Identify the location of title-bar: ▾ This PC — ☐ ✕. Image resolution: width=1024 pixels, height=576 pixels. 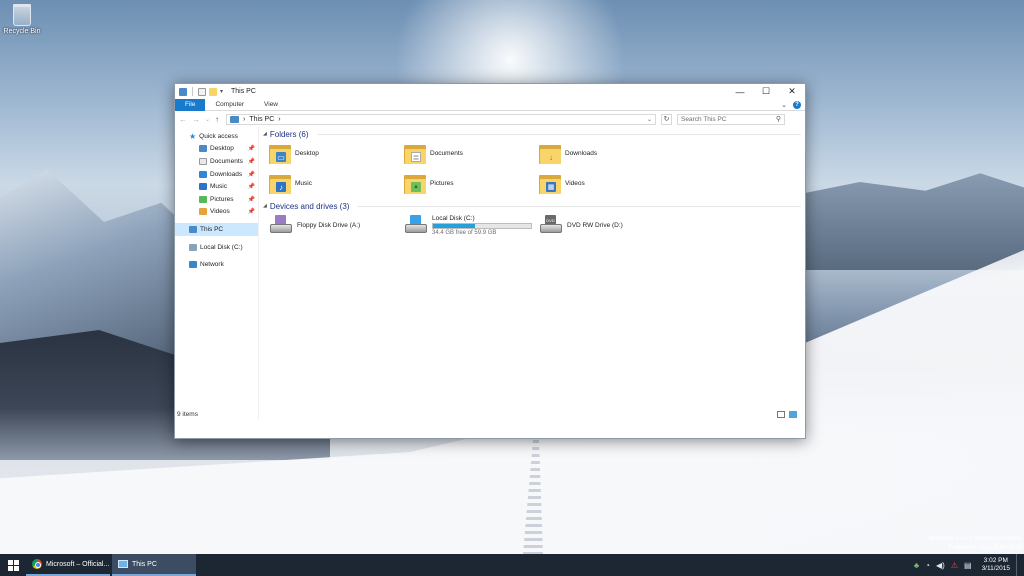
(490, 91).